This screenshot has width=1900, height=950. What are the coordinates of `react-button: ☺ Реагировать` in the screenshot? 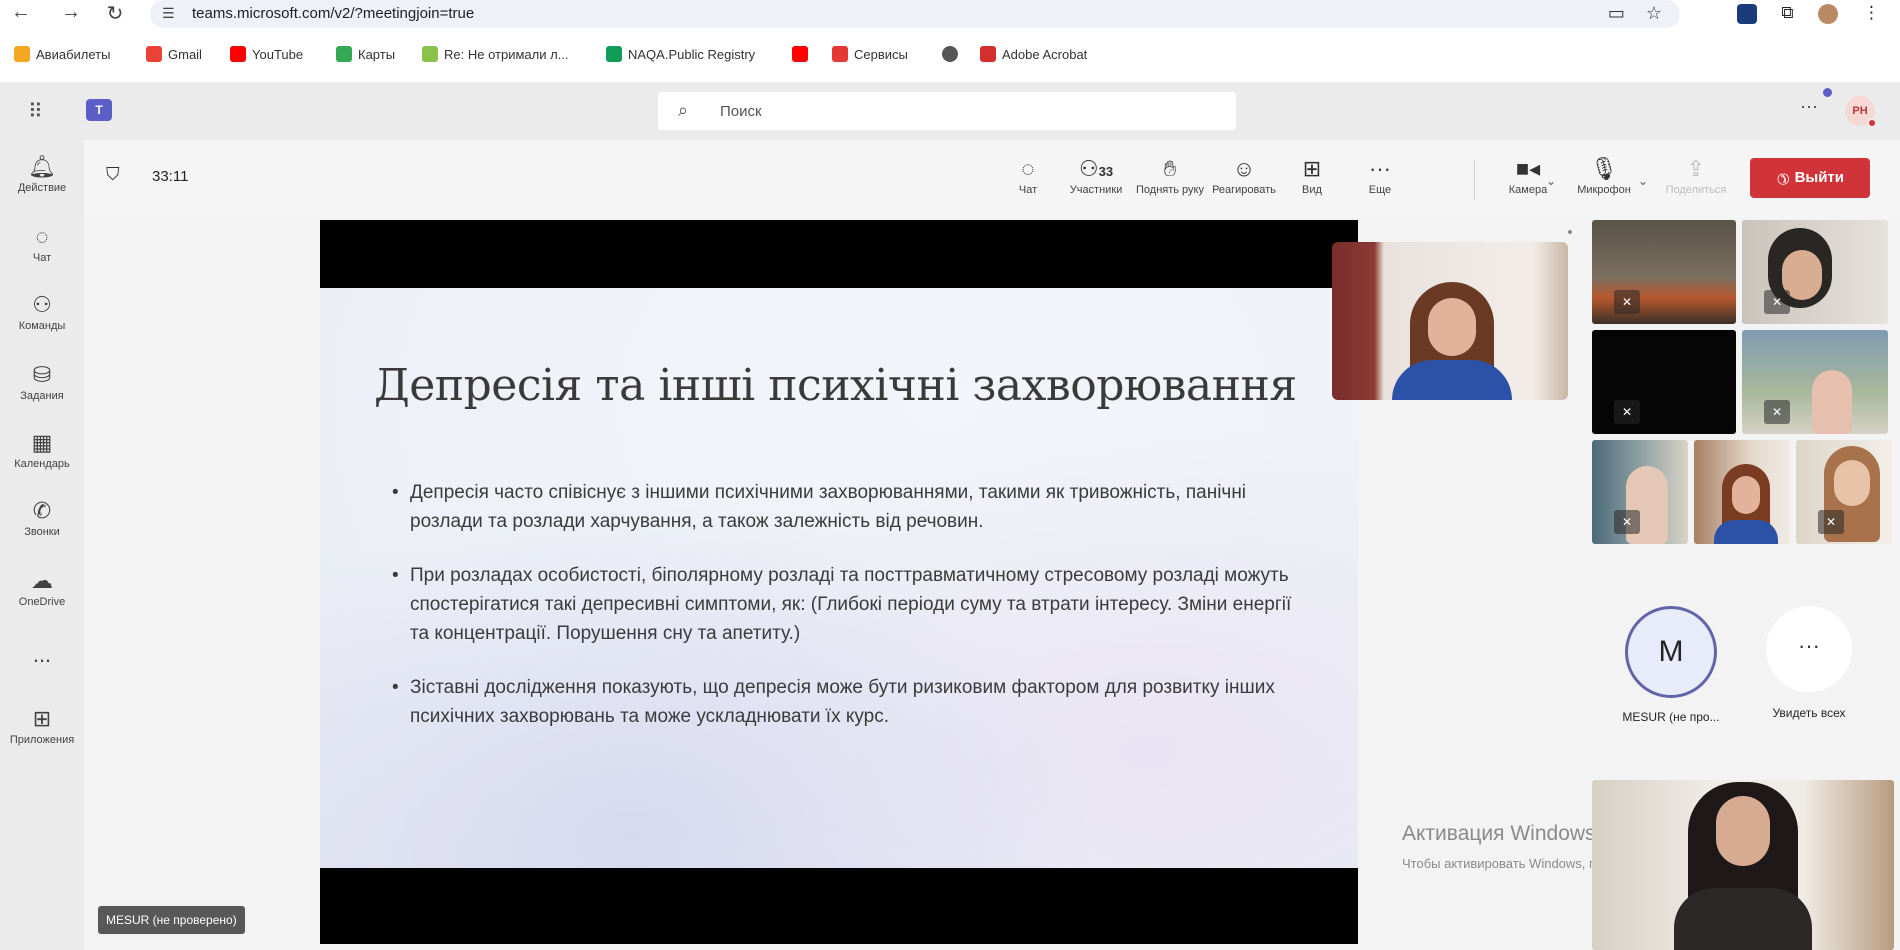 It's located at (1244, 175).